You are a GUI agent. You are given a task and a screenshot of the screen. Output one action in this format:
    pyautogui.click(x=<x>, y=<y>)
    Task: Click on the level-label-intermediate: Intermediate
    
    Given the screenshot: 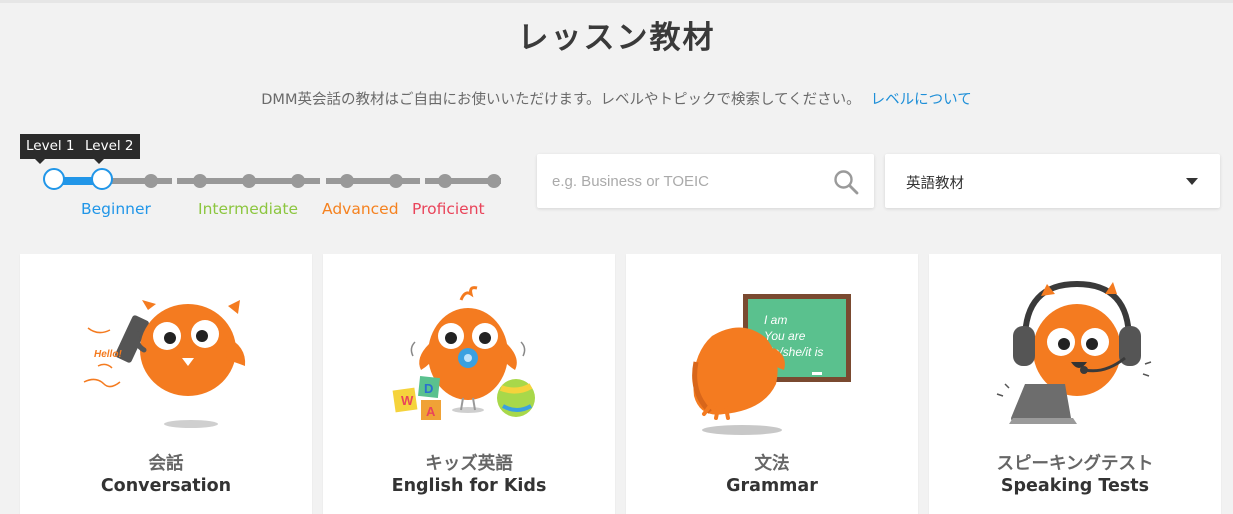 What is the action you would take?
    pyautogui.click(x=248, y=209)
    